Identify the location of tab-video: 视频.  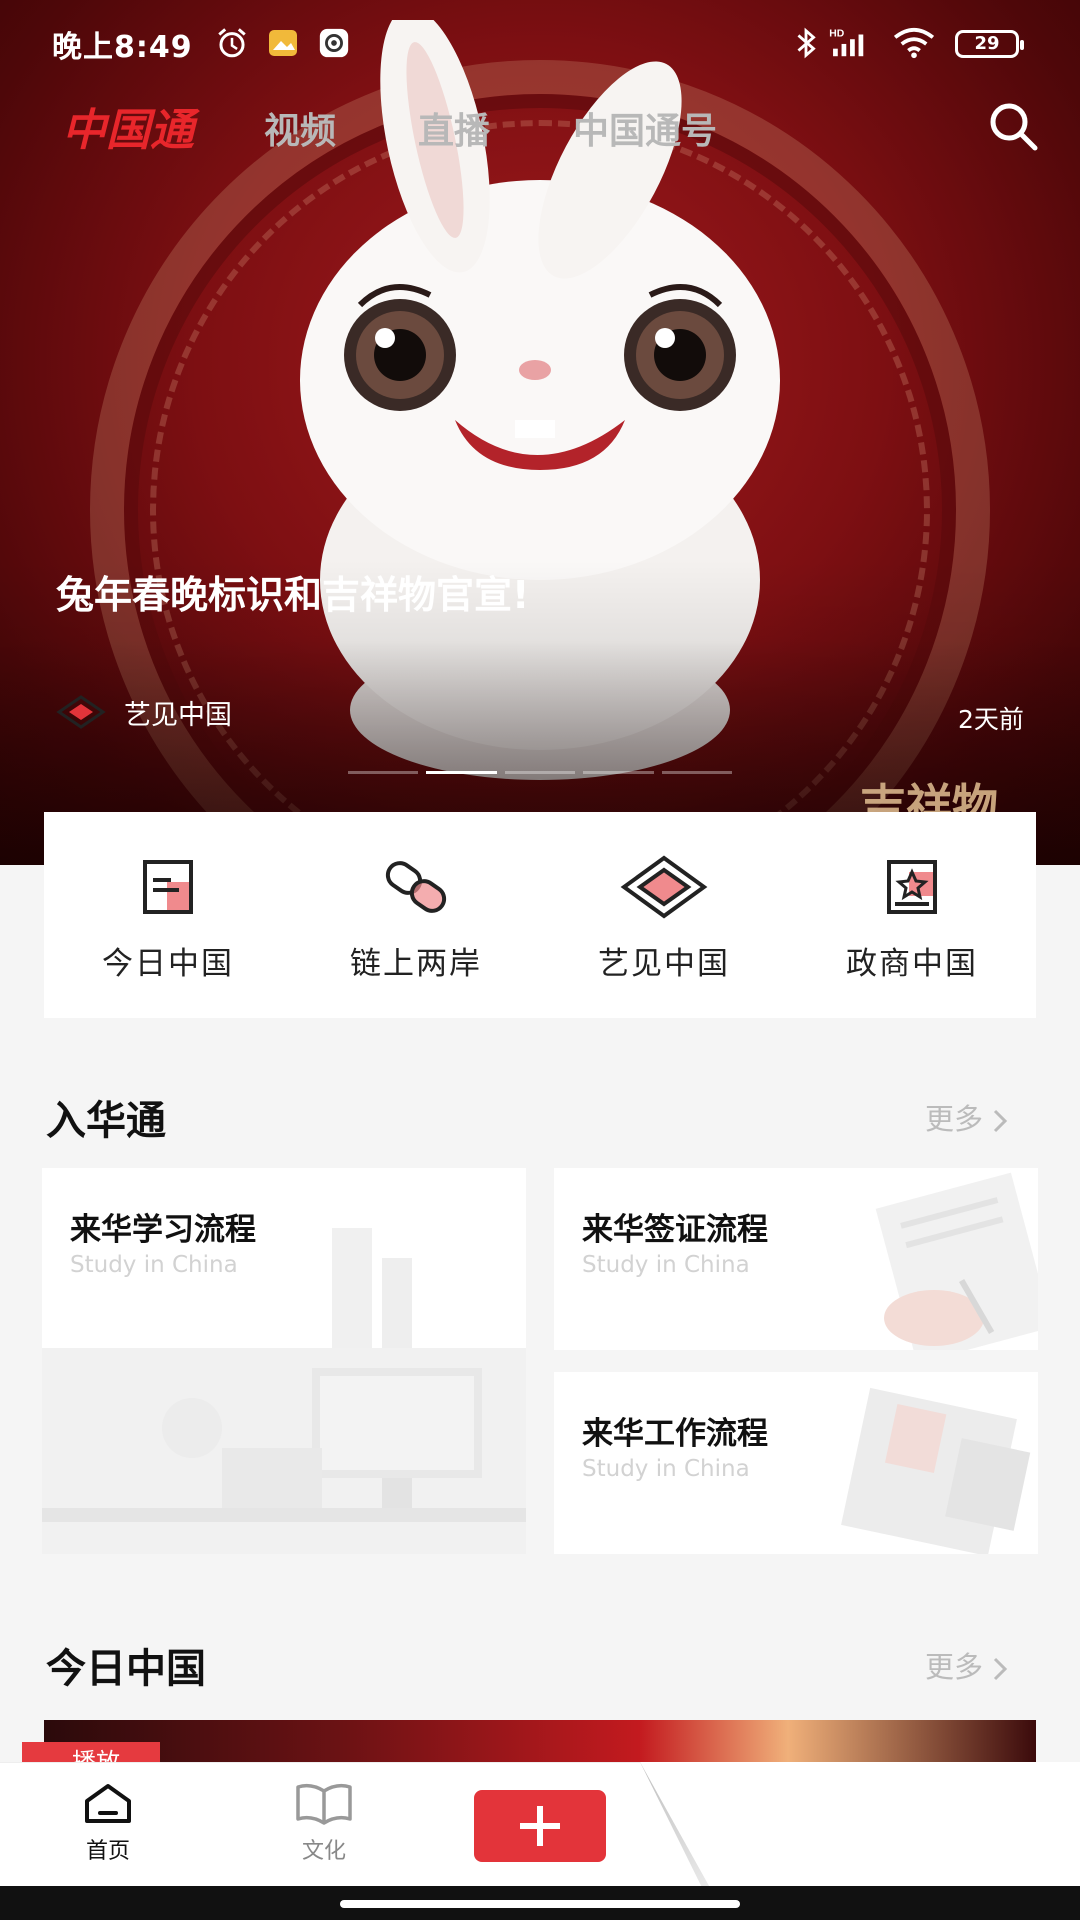
(300, 128).